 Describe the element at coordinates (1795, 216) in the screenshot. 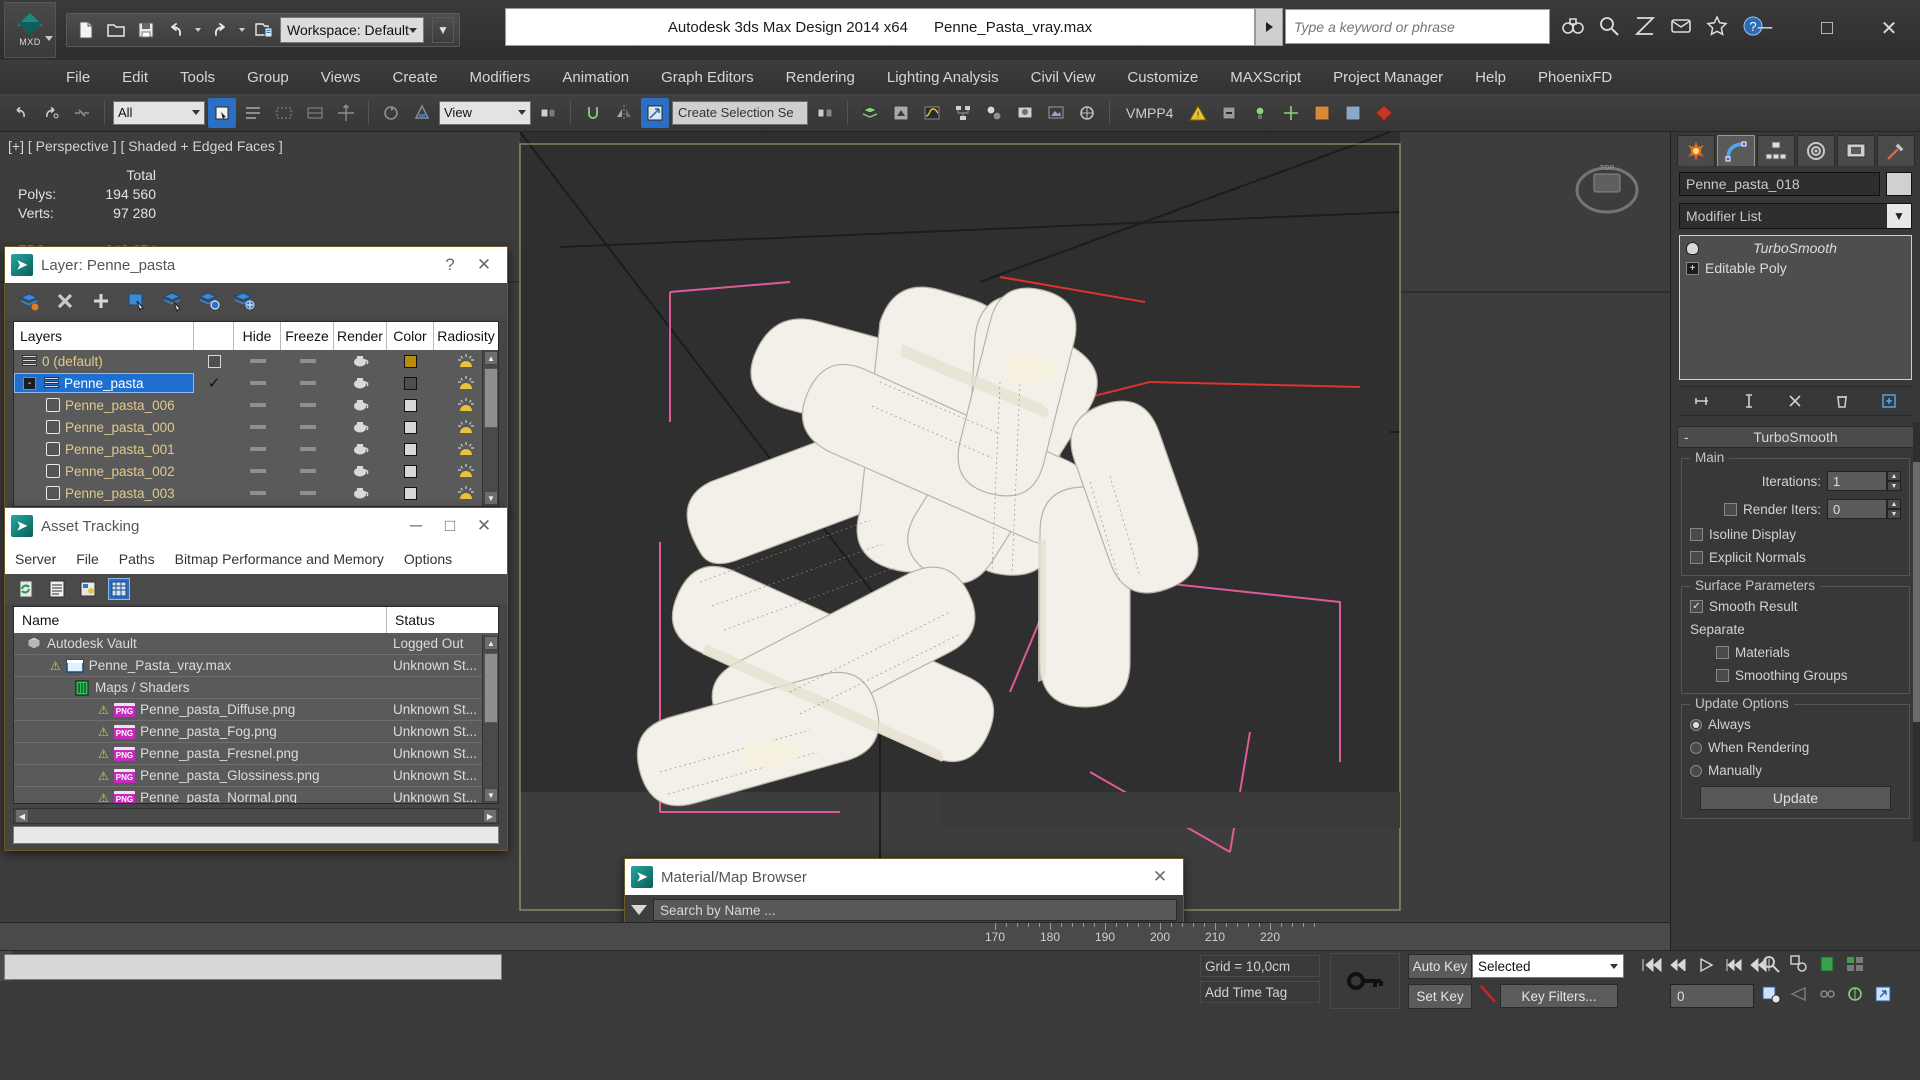

I see `modifier-list-dropdown: Modifier List ▼` at that location.